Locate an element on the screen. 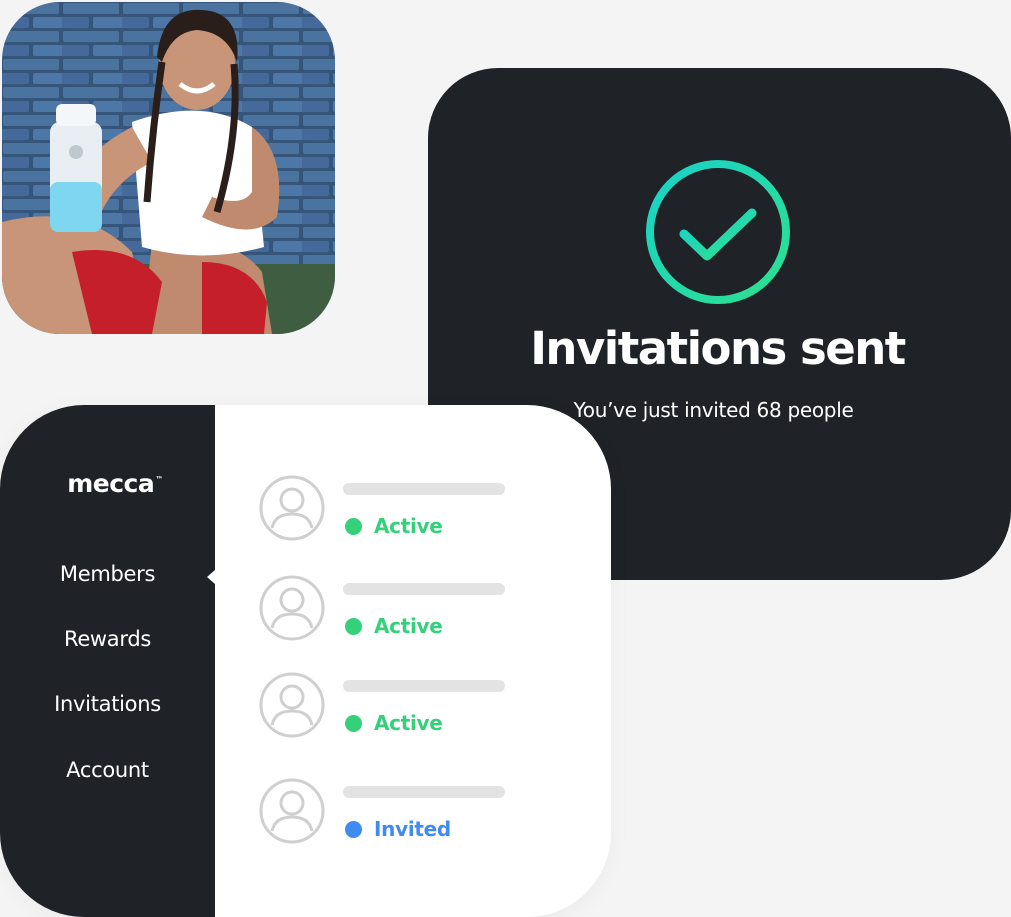 Image resolution: width=1011 pixels, height=917 pixels. active-nav-marker is located at coordinates (211, 577).